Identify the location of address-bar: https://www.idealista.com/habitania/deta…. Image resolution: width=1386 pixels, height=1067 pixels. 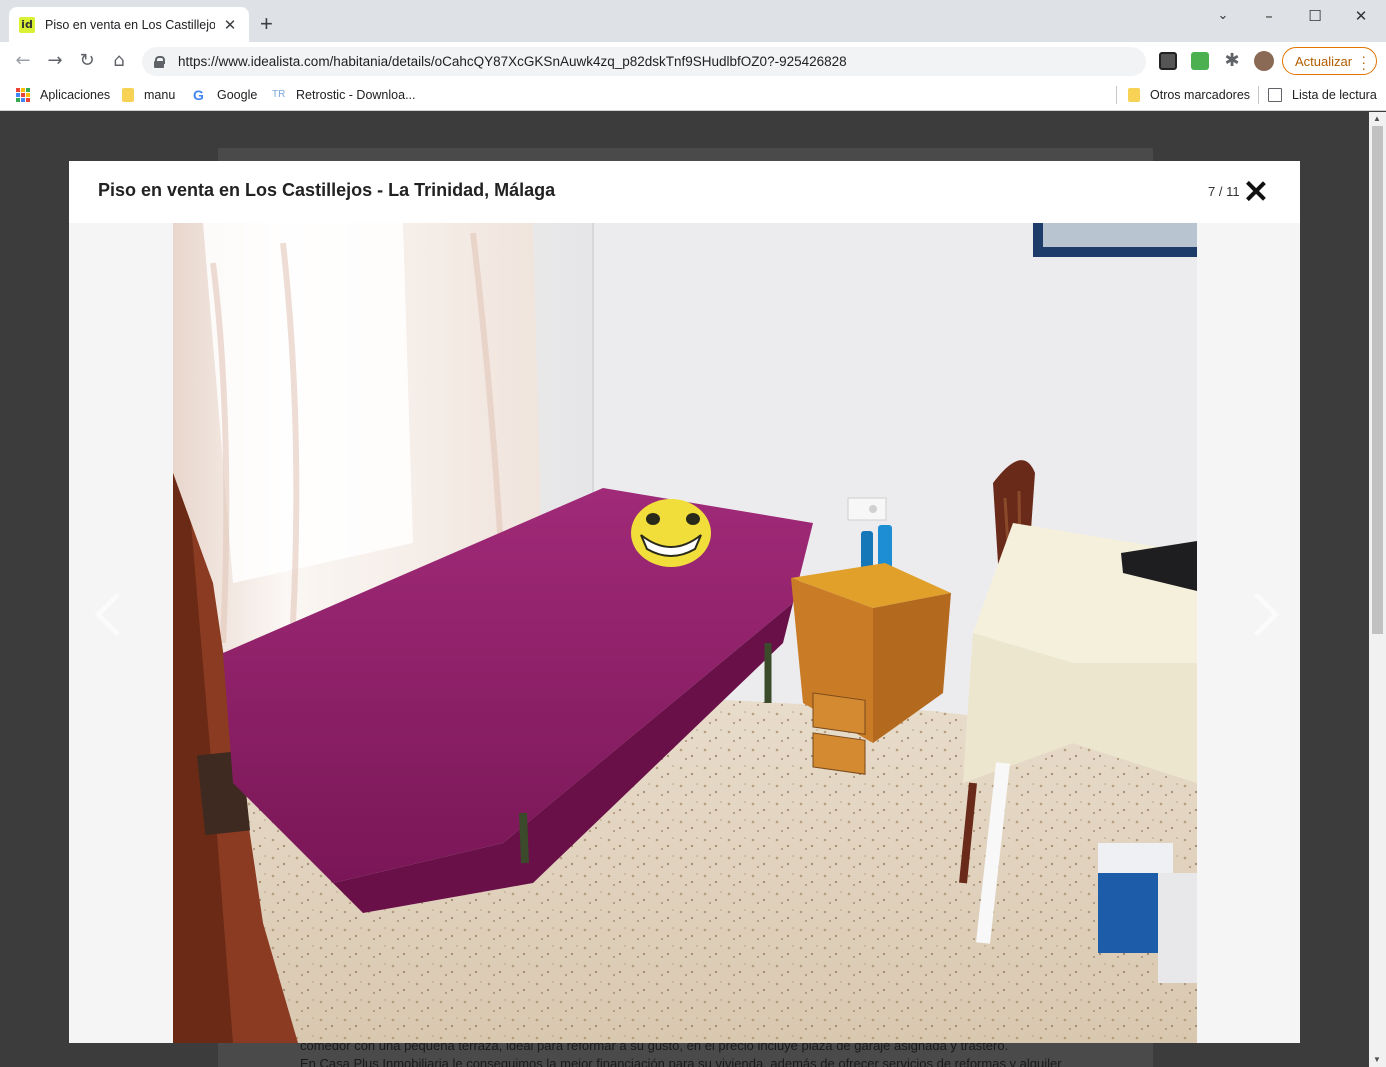
(644, 61).